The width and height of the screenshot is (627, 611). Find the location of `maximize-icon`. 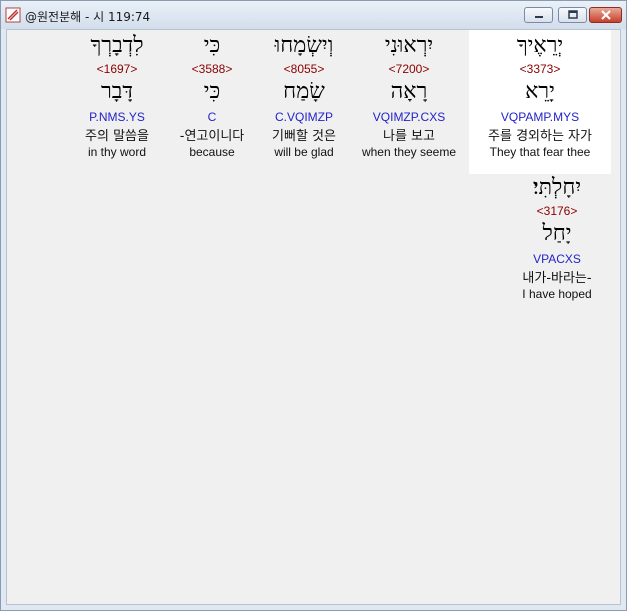

maximize-icon is located at coordinates (572, 14).